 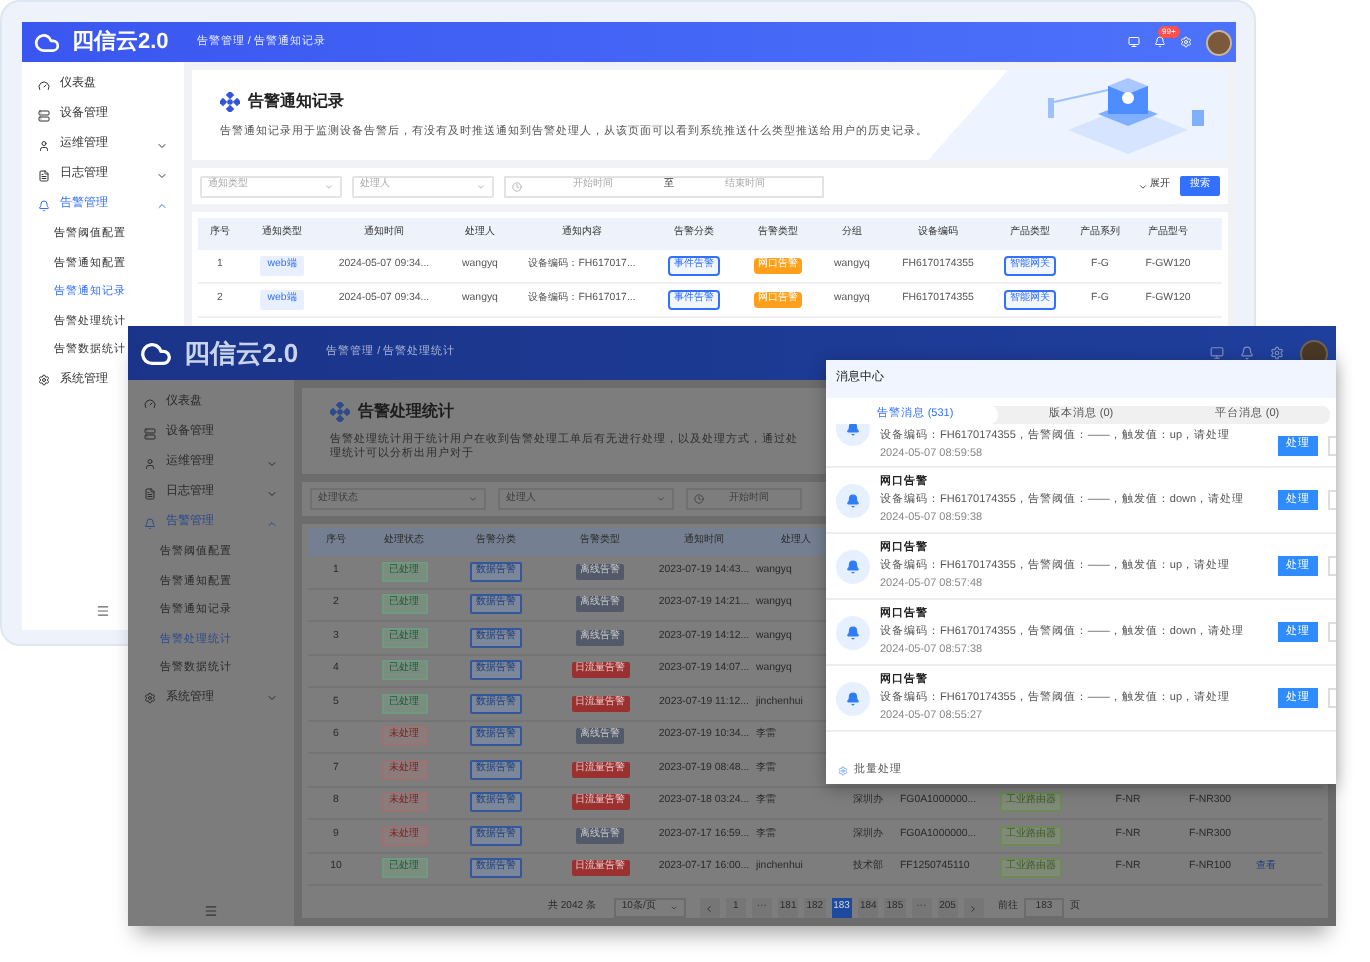 I want to click on chevron-left-icon, so click(x=709, y=908).